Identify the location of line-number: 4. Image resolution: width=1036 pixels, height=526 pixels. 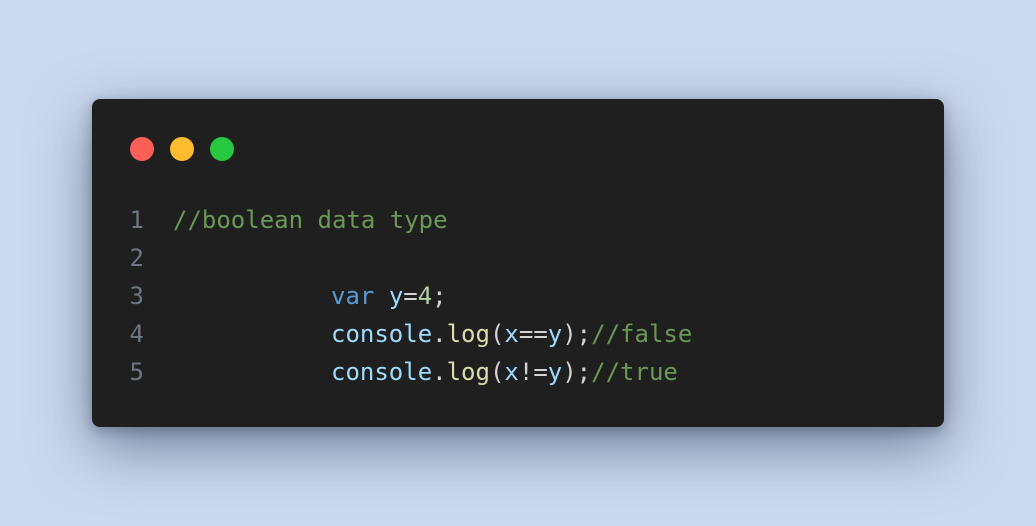
(136, 334).